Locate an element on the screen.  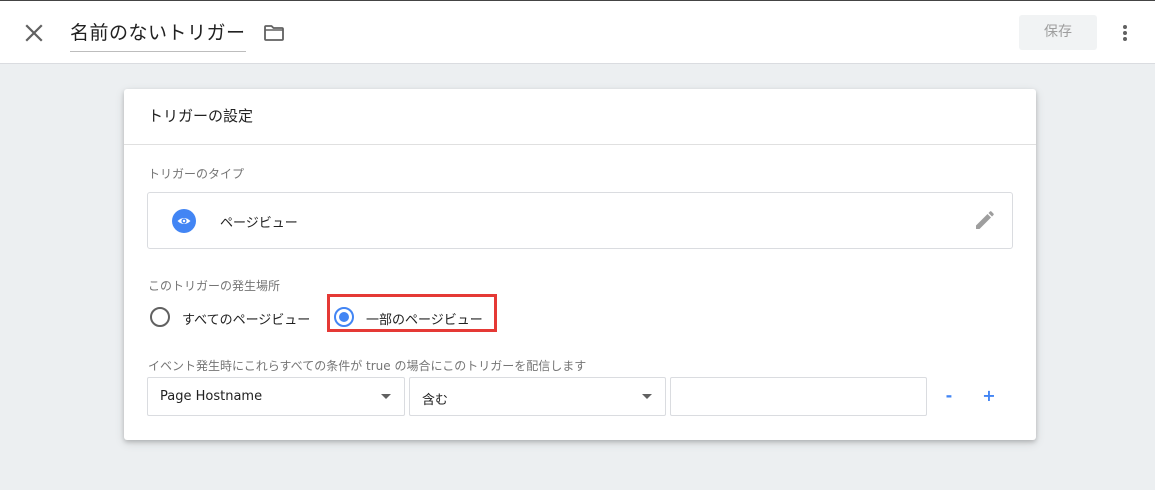
radio-unchecked-icon is located at coordinates (160, 317).